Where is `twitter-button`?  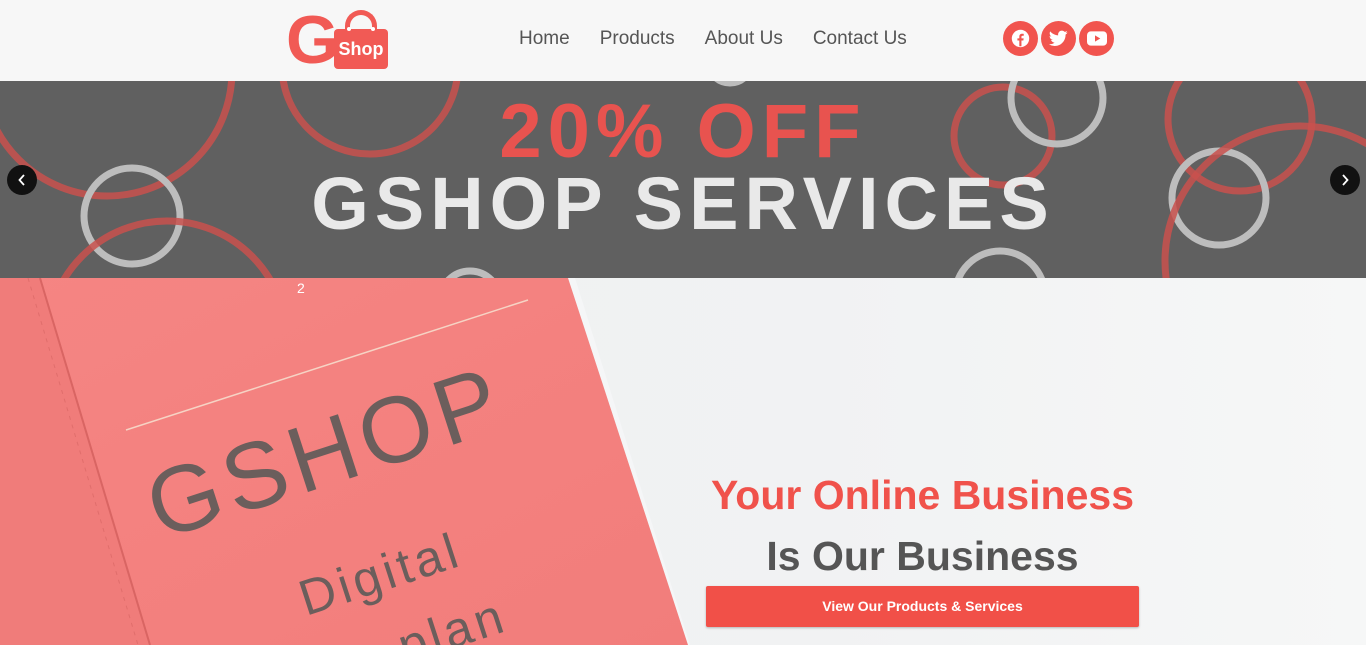
twitter-button is located at coordinates (1058, 38).